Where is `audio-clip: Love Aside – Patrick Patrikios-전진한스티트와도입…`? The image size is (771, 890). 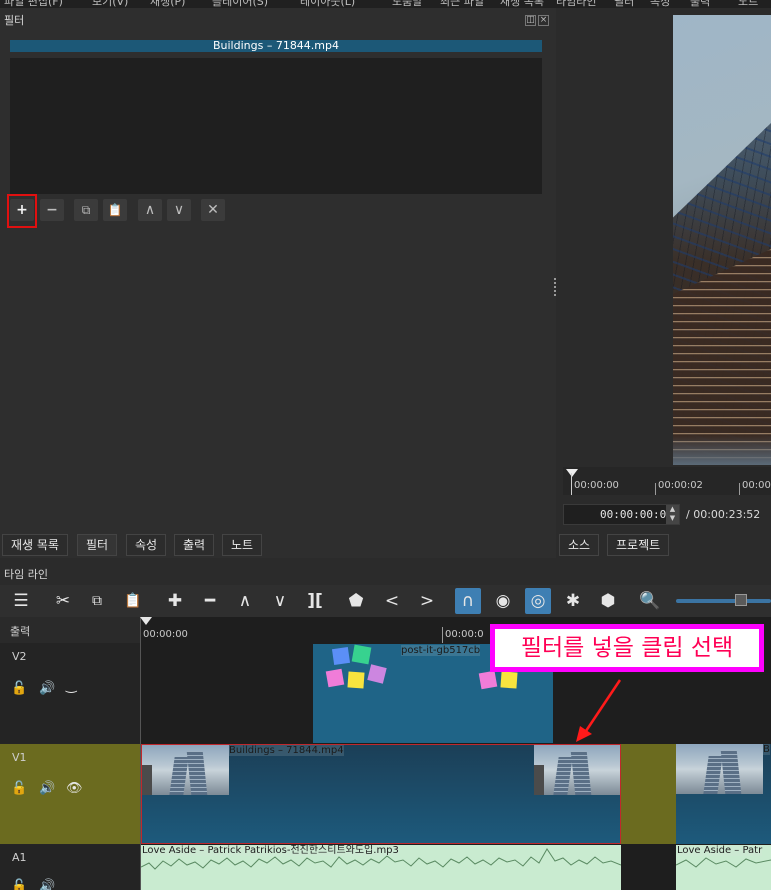
audio-clip: Love Aside – Patrick Patrikios-전진한스티트와도입… is located at coordinates (381, 867).